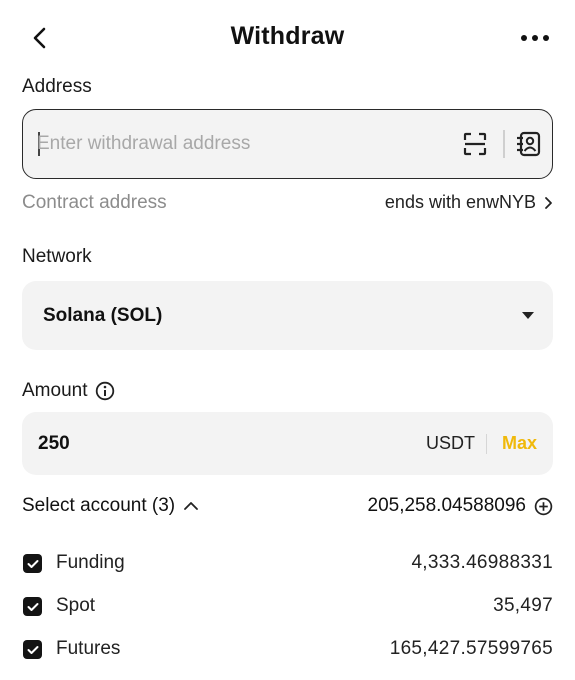 This screenshot has height=680, width=575. I want to click on account-balance: 165,427.57599765, so click(471, 648).